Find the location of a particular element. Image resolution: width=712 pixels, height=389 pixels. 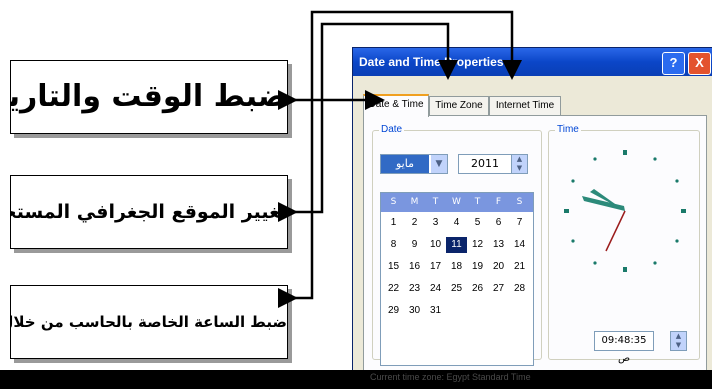

tab-internet-time: Internet Time is located at coordinates (525, 105).